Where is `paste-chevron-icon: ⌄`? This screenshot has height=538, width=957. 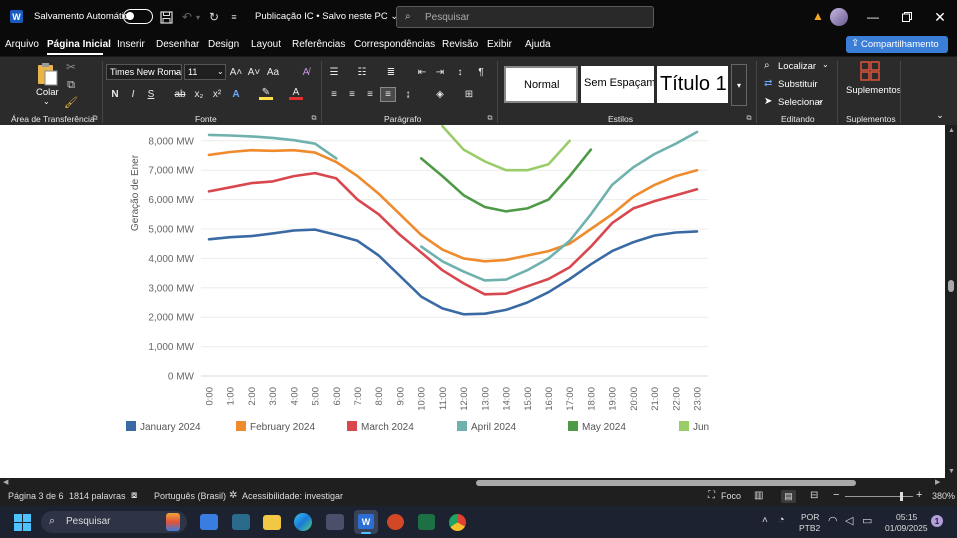 paste-chevron-icon: ⌄ is located at coordinates (46, 102).